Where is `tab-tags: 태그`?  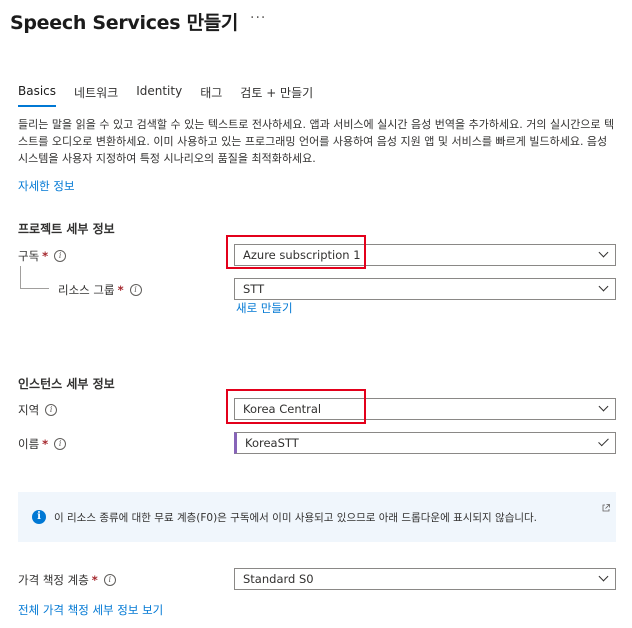 tab-tags: 태그 is located at coordinates (211, 95).